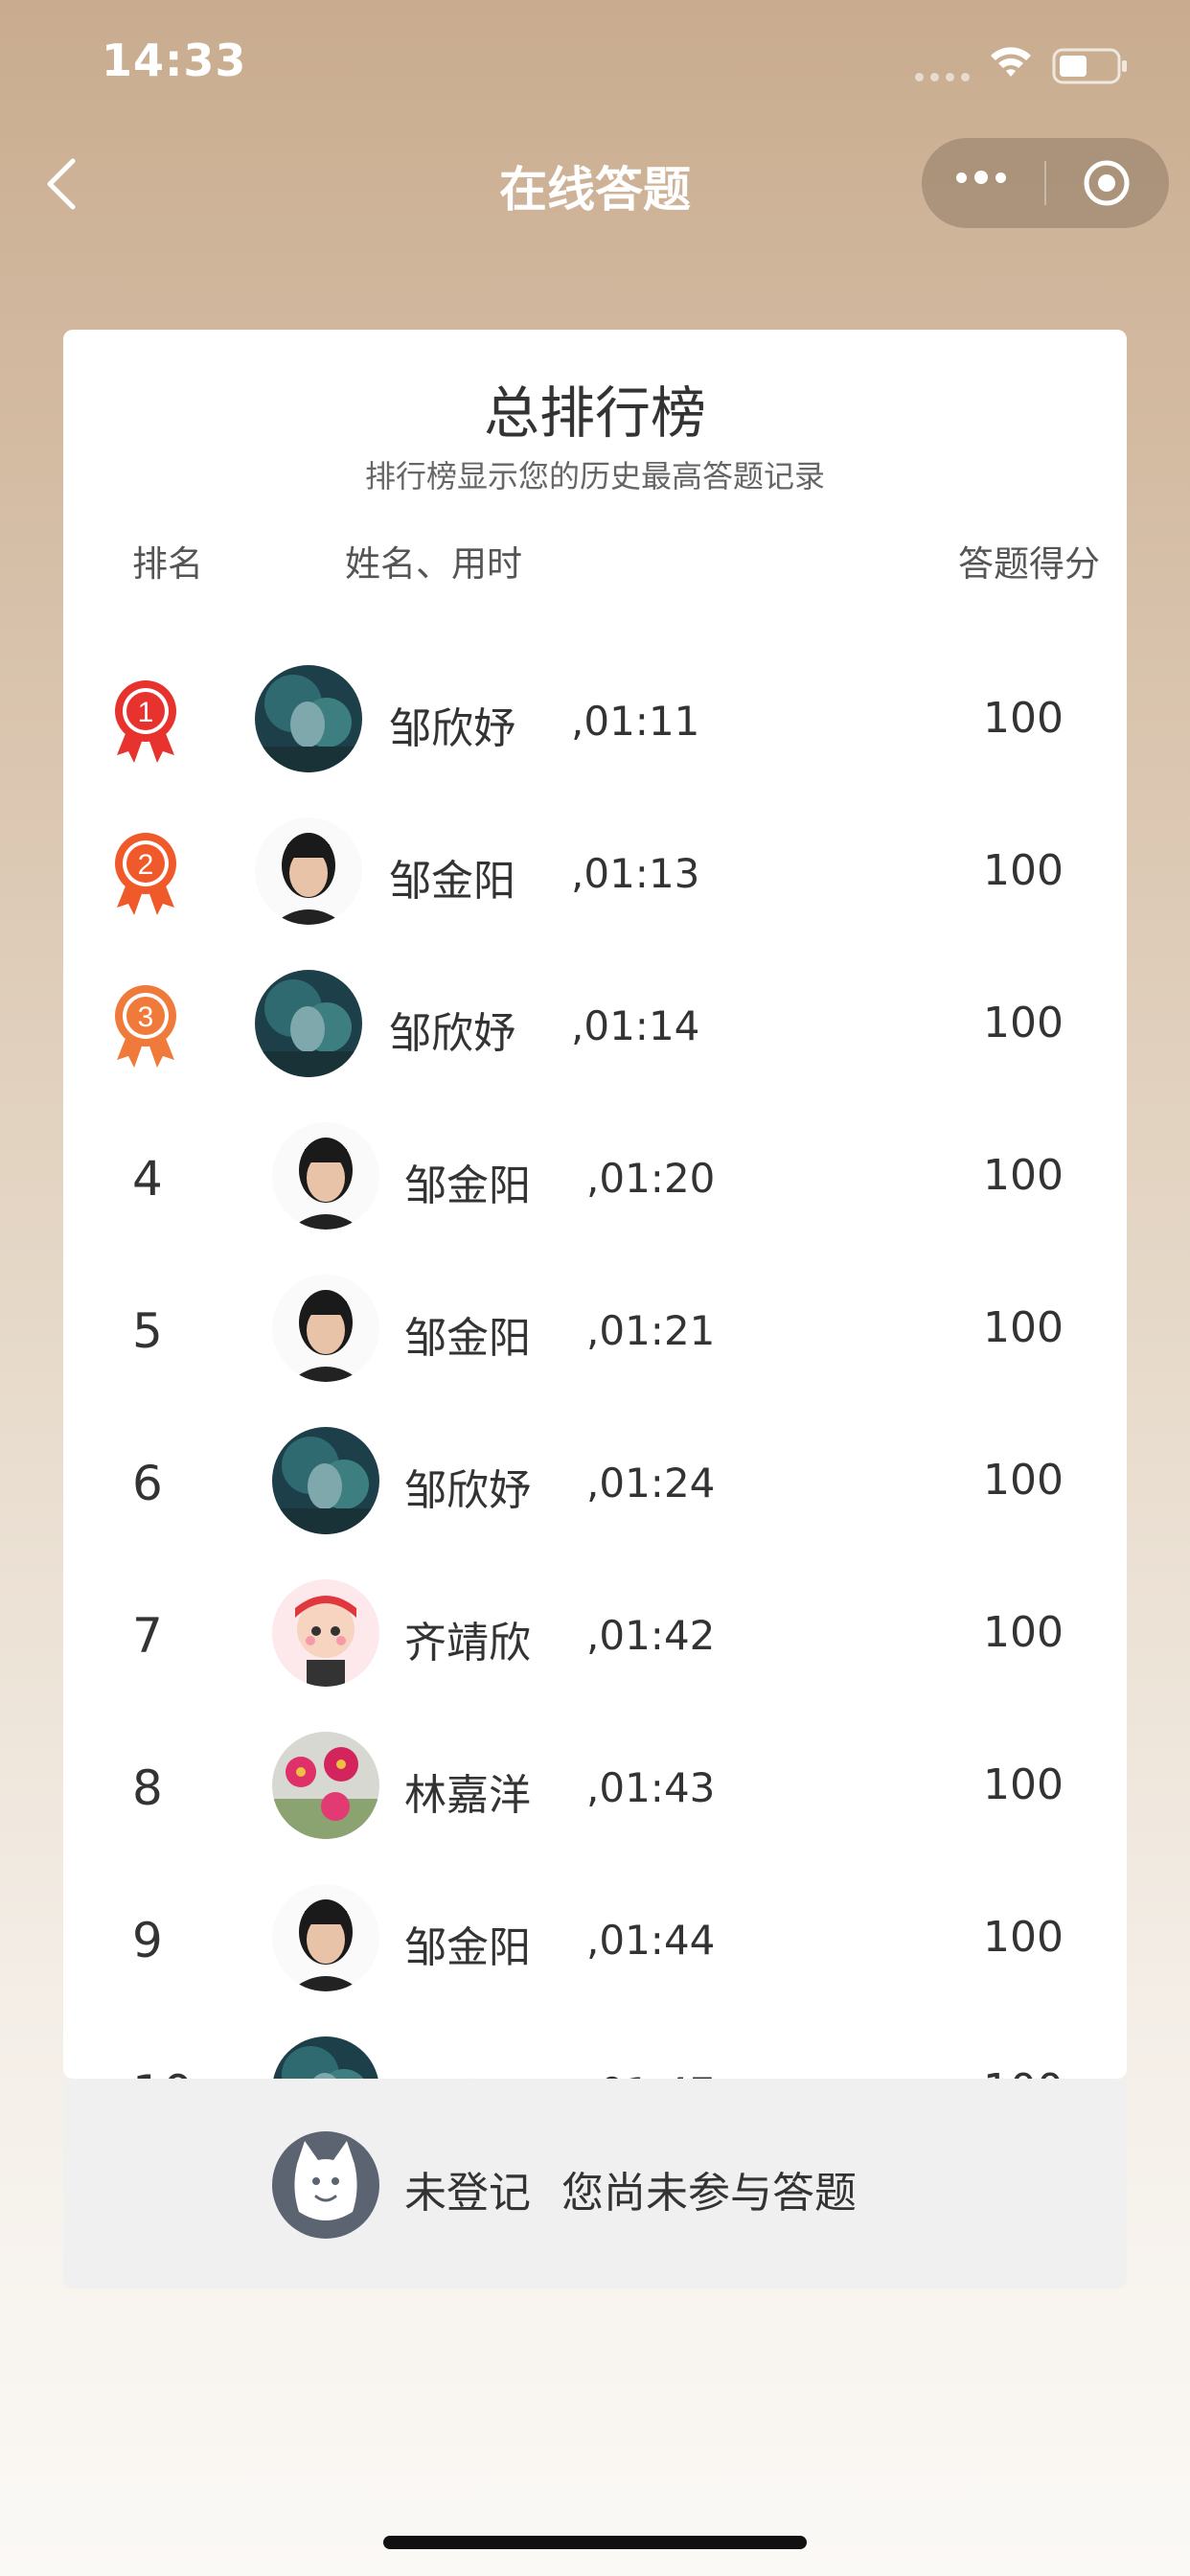  I want to click on leaderboard-row: 8 林嘉洋 ,01:43 100, so click(595, 1789).